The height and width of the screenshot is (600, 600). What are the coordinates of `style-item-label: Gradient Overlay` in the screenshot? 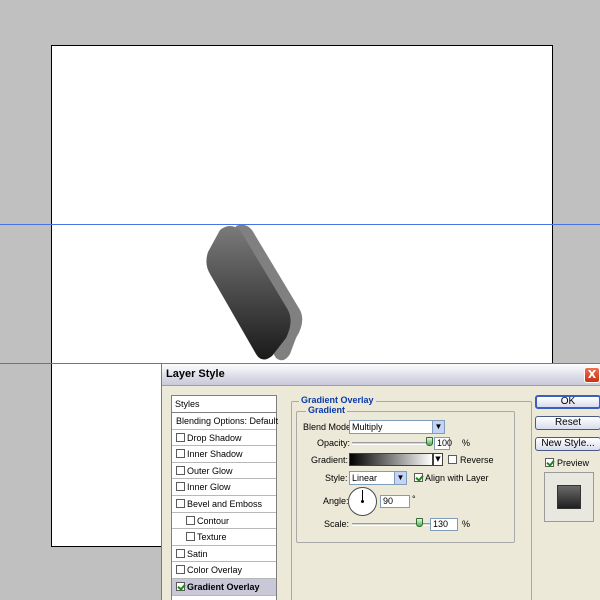 It's located at (223, 586).